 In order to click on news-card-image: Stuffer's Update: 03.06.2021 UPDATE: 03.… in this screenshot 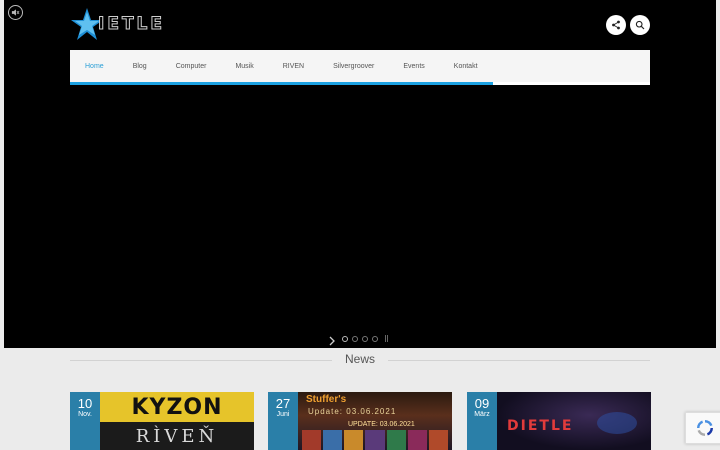, I will do `click(375, 421)`.